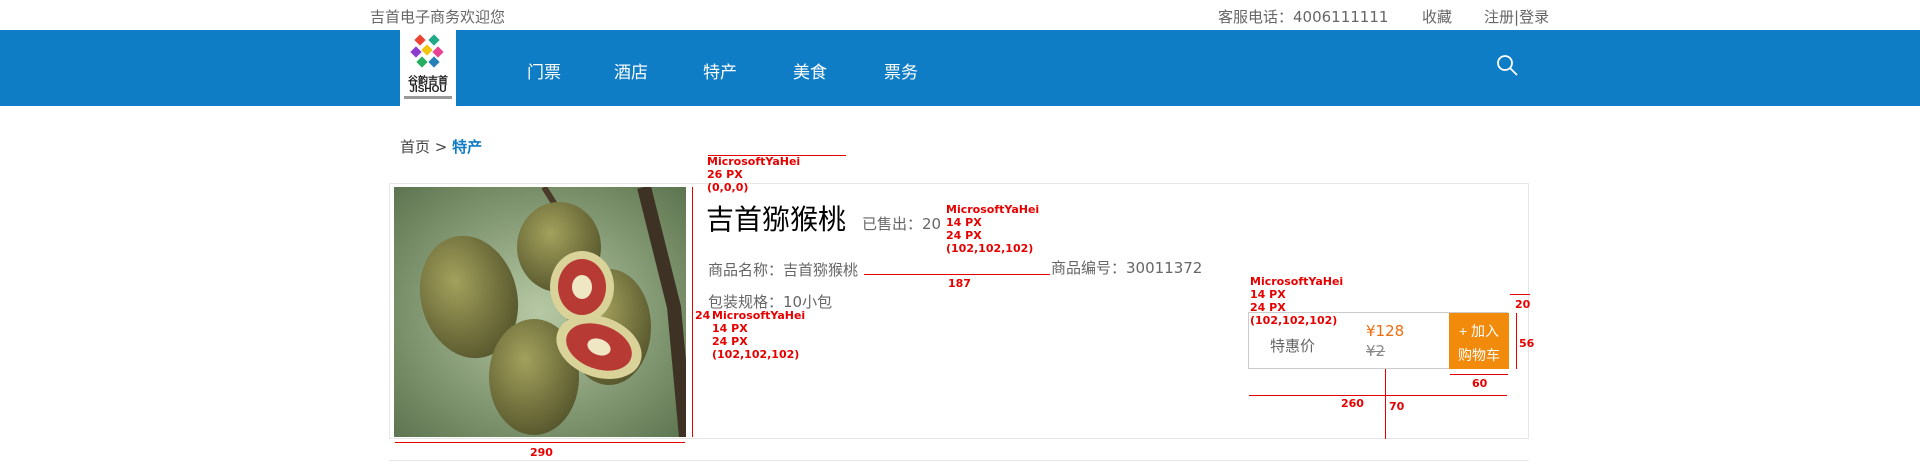 The height and width of the screenshot is (465, 1920). I want to click on site-logo: 谷韵吉首 JISHOU, so click(428, 68).